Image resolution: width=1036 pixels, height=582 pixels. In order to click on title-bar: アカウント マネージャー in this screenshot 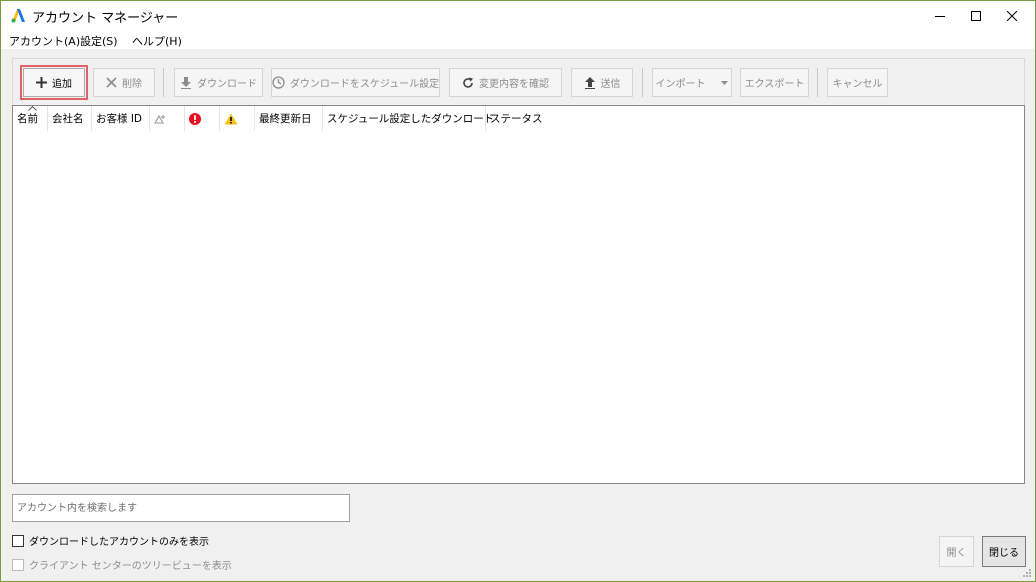, I will do `click(518, 15)`.